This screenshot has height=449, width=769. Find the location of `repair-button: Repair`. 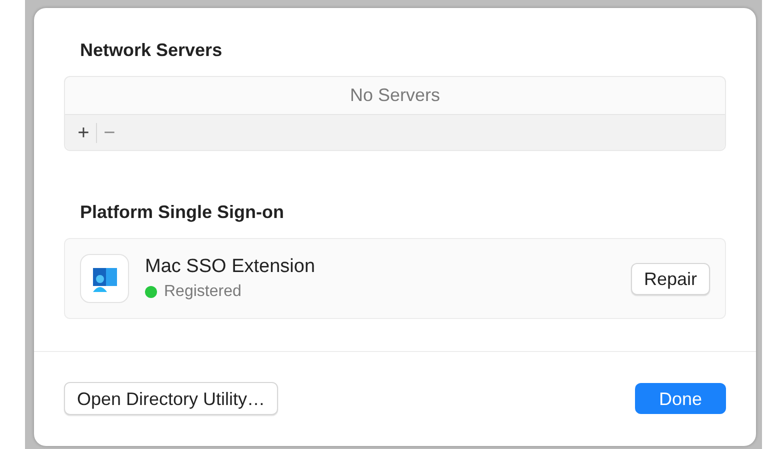

repair-button: Repair is located at coordinates (670, 278).